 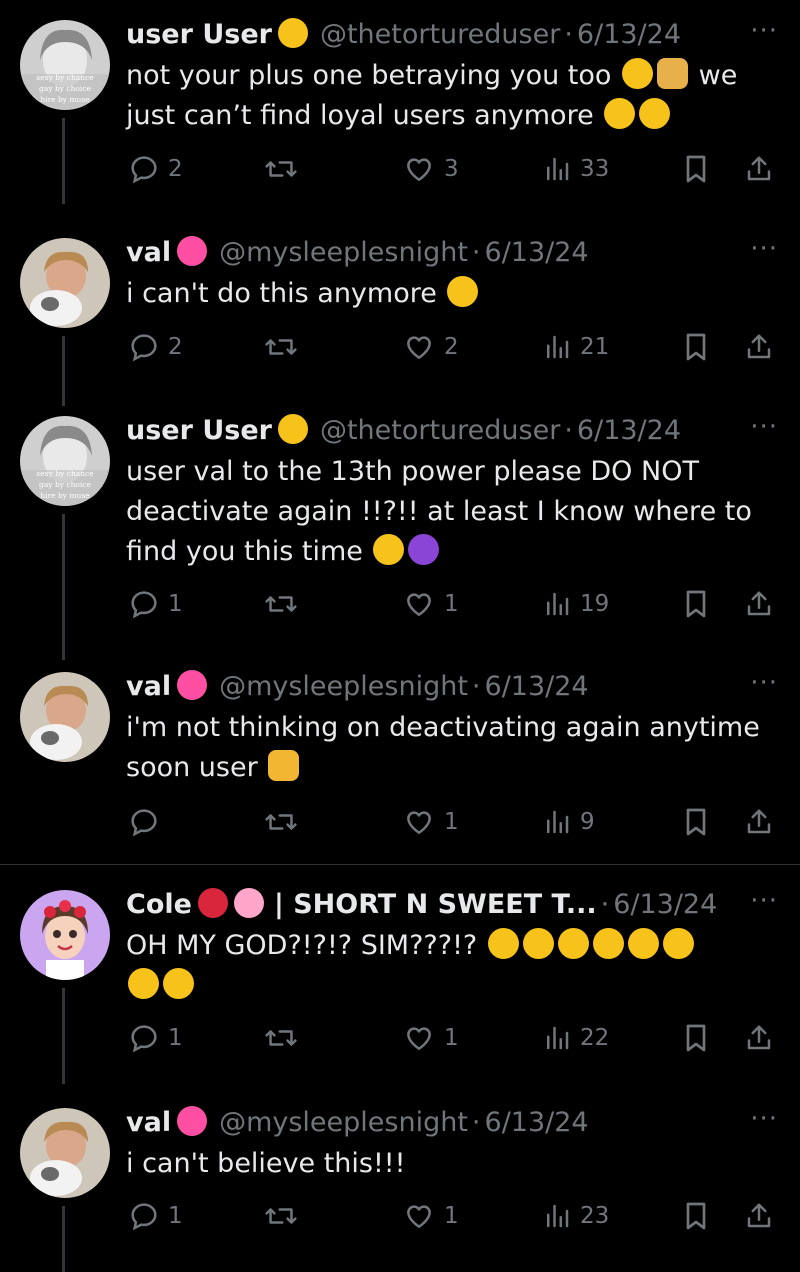 What do you see at coordinates (284, 765) in the screenshot?
I see `pointing-hand-emoji` at bounding box center [284, 765].